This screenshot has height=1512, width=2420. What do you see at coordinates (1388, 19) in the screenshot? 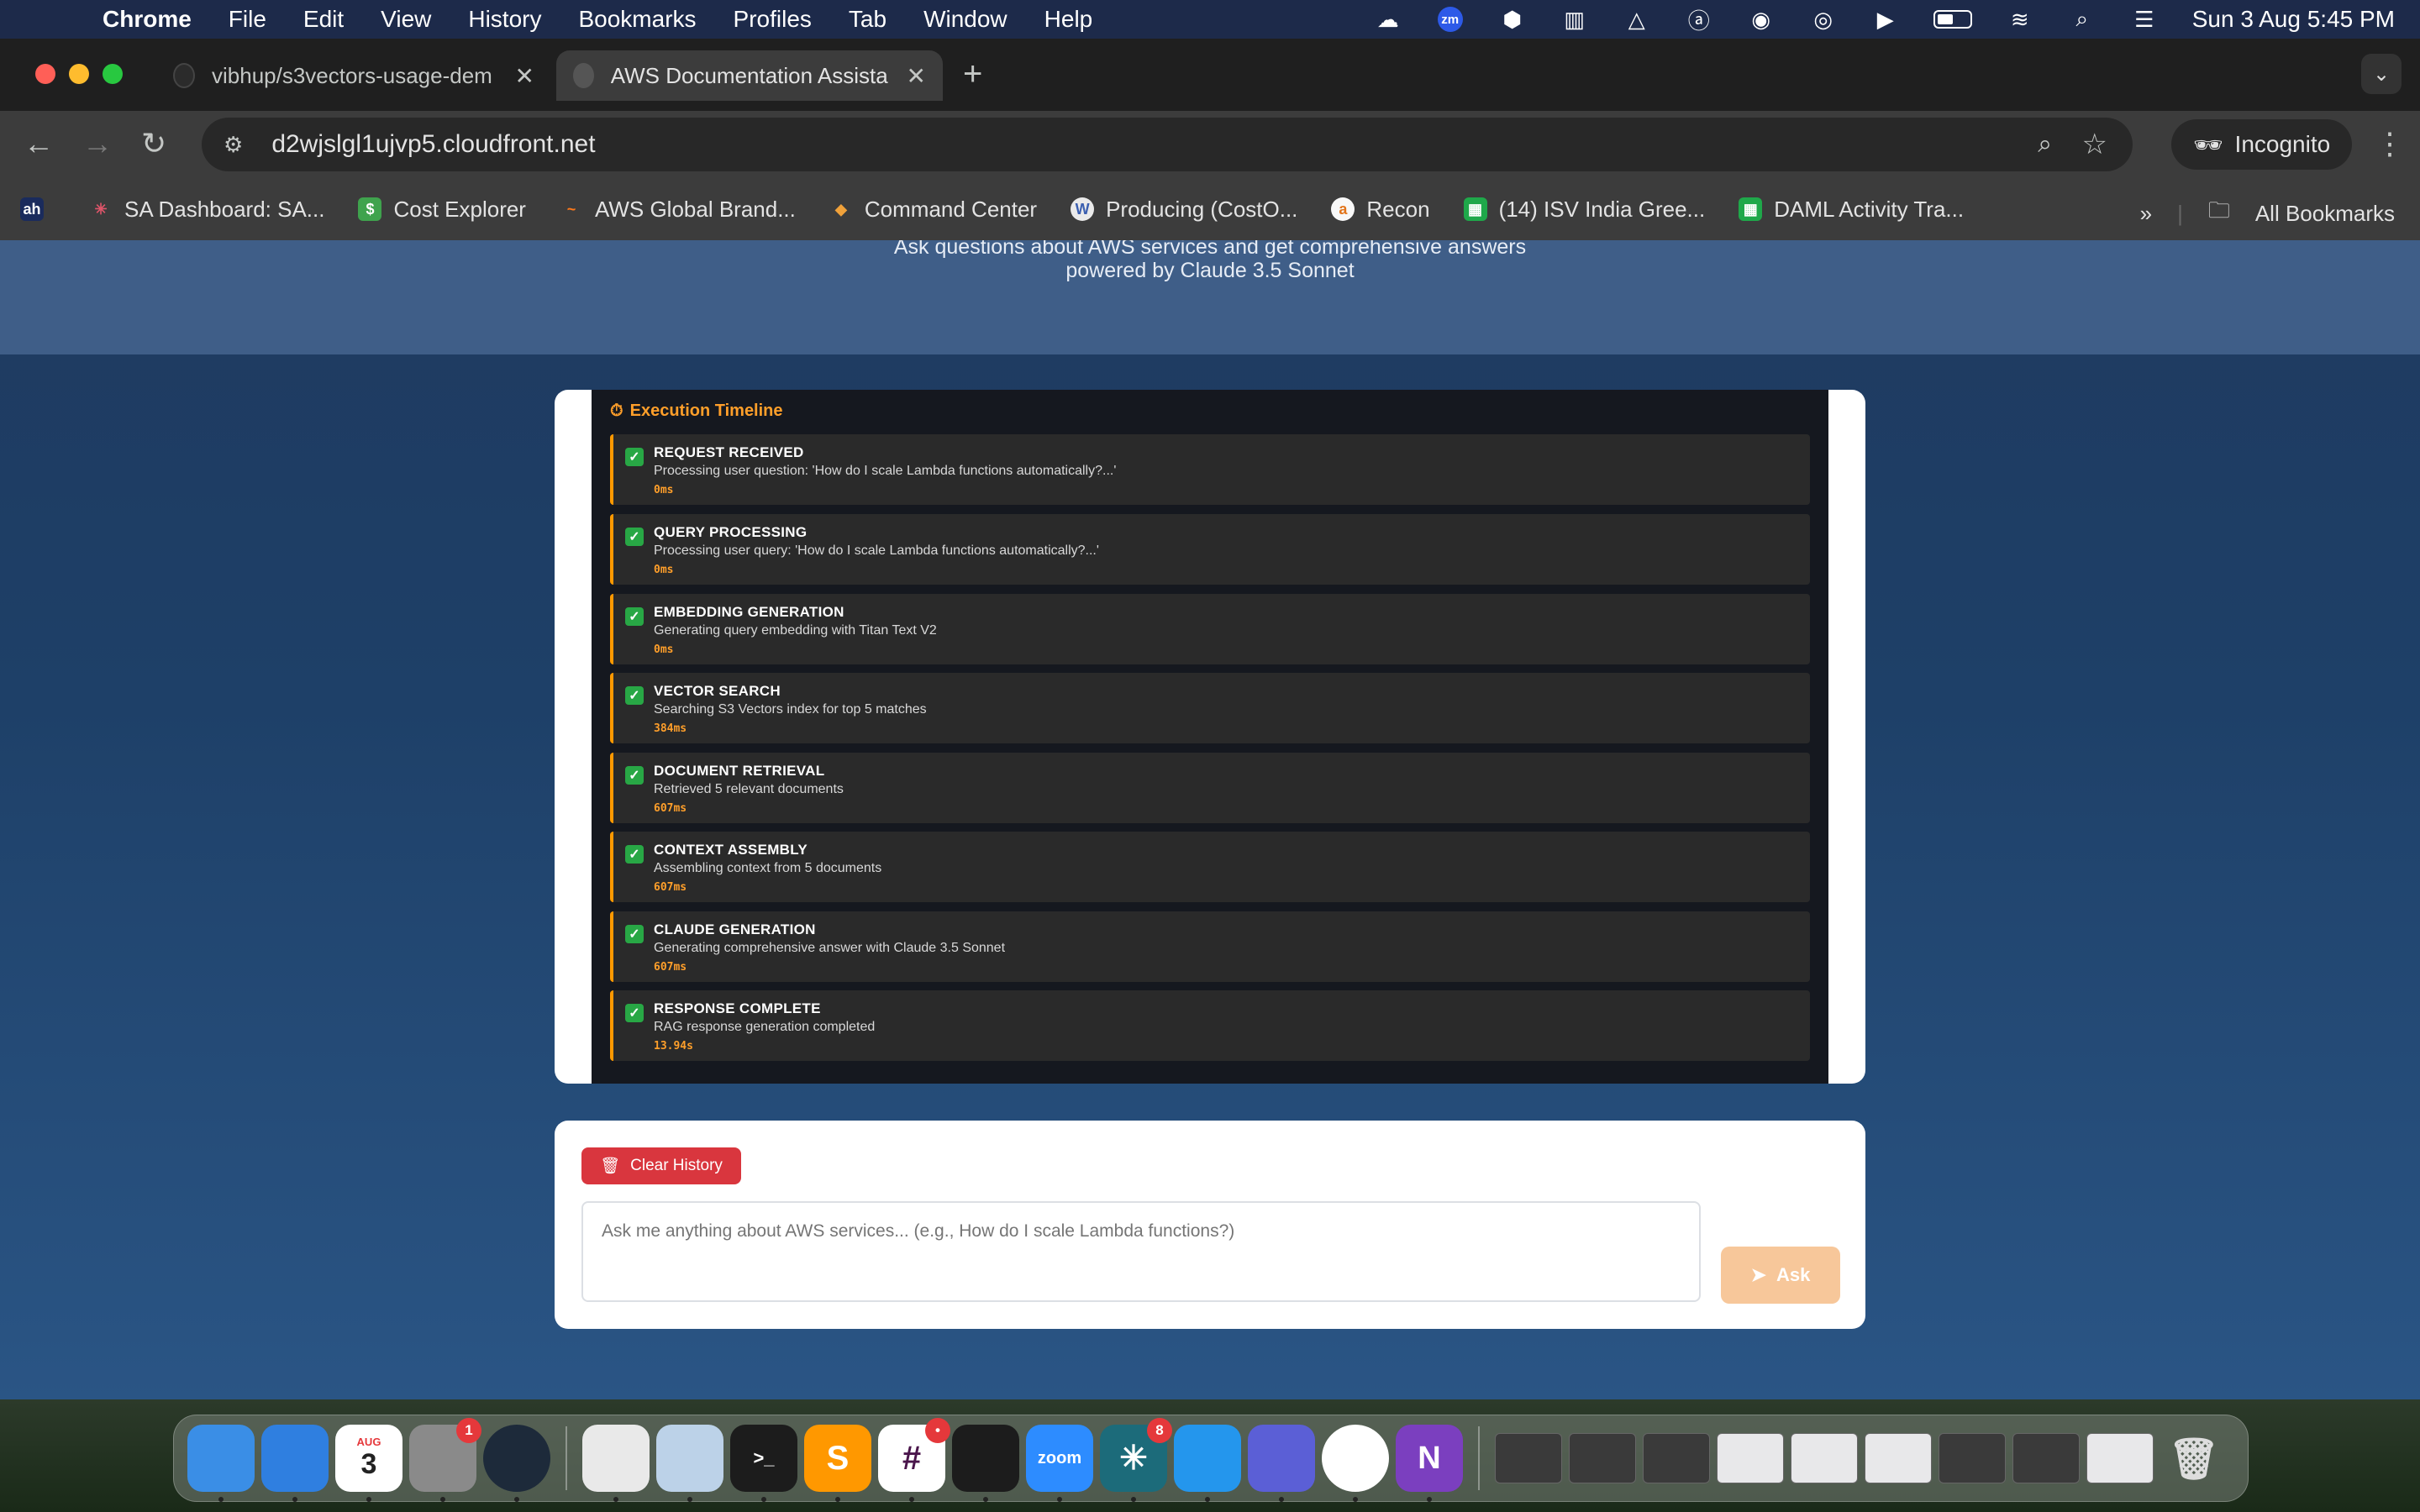
I see `weather-icon: ☁` at bounding box center [1388, 19].